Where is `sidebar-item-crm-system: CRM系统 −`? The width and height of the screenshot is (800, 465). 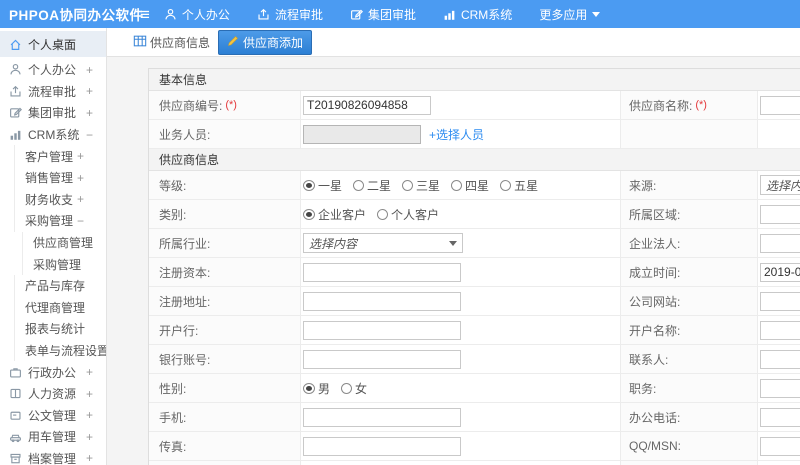
sidebar-item-crm-system: CRM系统 − is located at coordinates (53, 135).